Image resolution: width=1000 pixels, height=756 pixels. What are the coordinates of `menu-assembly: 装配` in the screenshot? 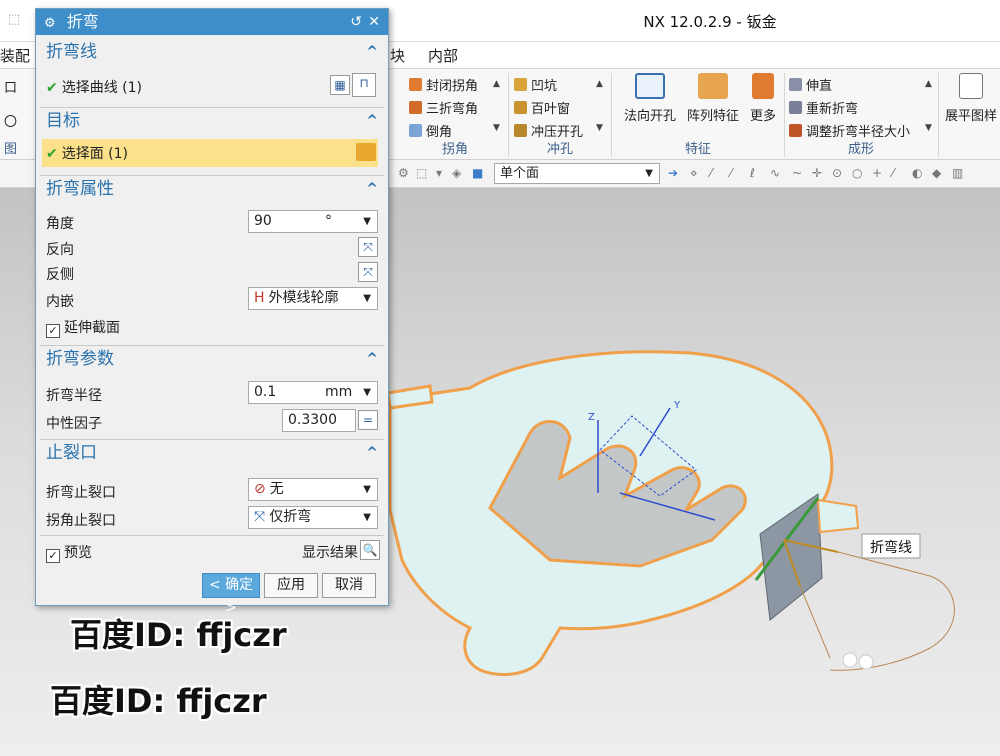 It's located at (15, 55).